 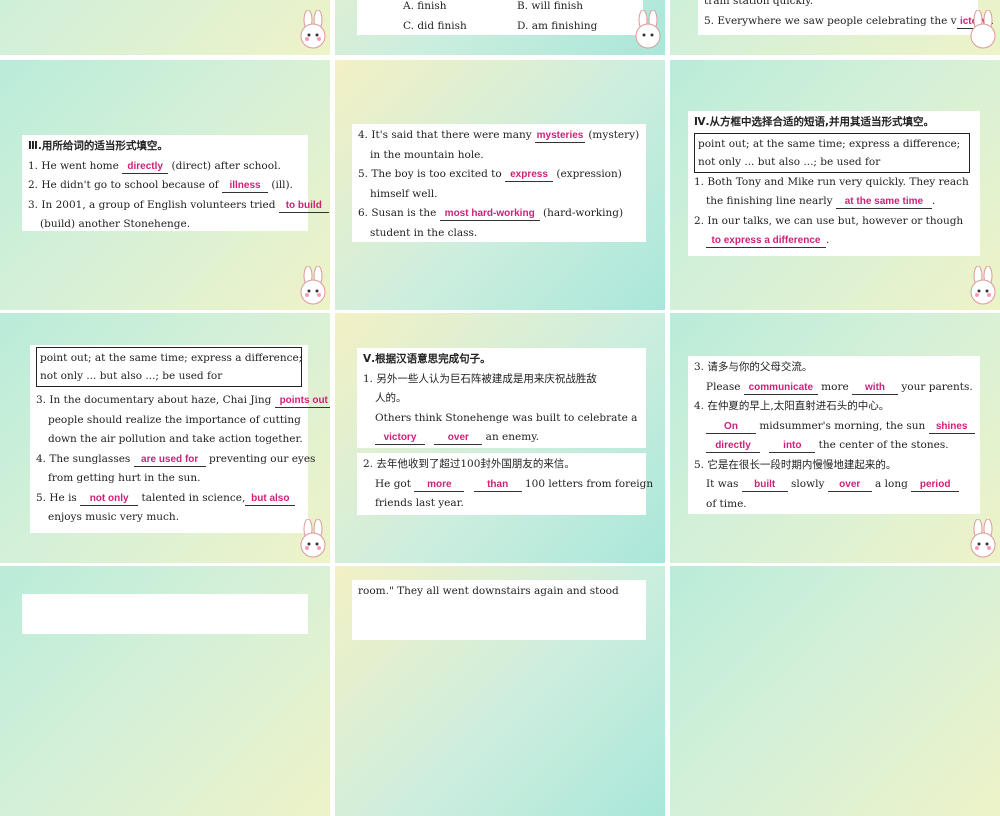 I want to click on text-segment: 1. He went home, so click(x=75, y=165).